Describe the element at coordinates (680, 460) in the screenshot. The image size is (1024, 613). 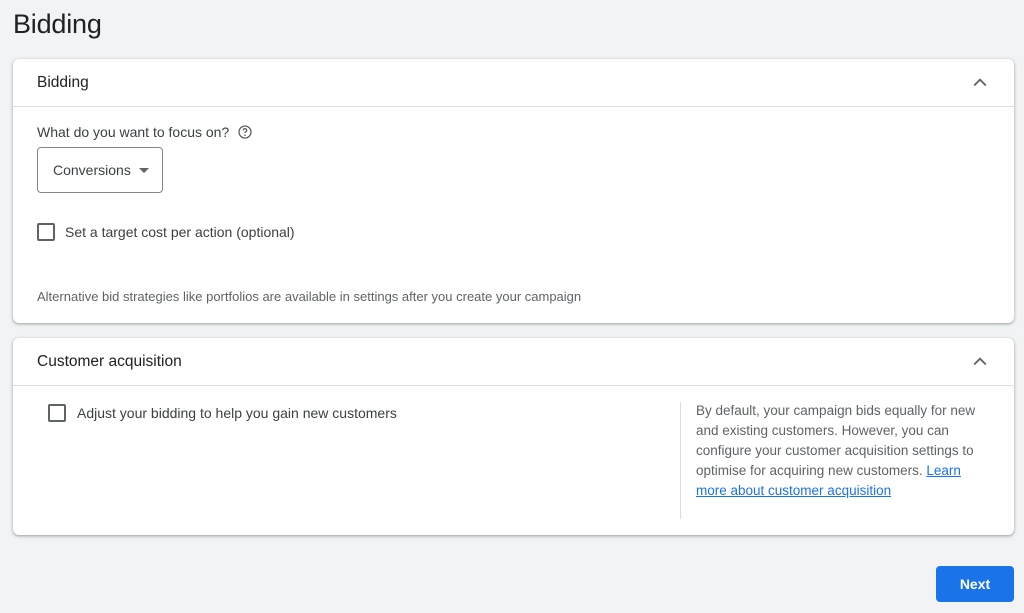
I see `vertical-divider` at that location.